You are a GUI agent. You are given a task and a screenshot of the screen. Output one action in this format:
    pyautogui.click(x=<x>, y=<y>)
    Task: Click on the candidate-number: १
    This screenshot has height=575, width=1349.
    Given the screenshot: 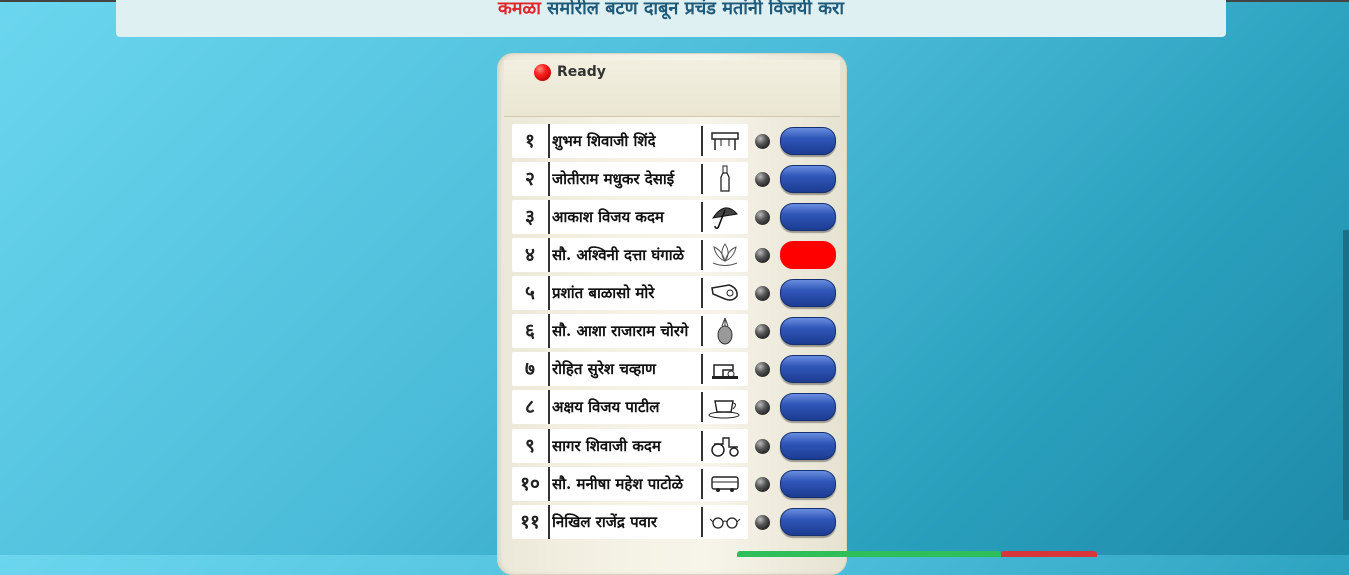 What is the action you would take?
    pyautogui.click(x=531, y=141)
    